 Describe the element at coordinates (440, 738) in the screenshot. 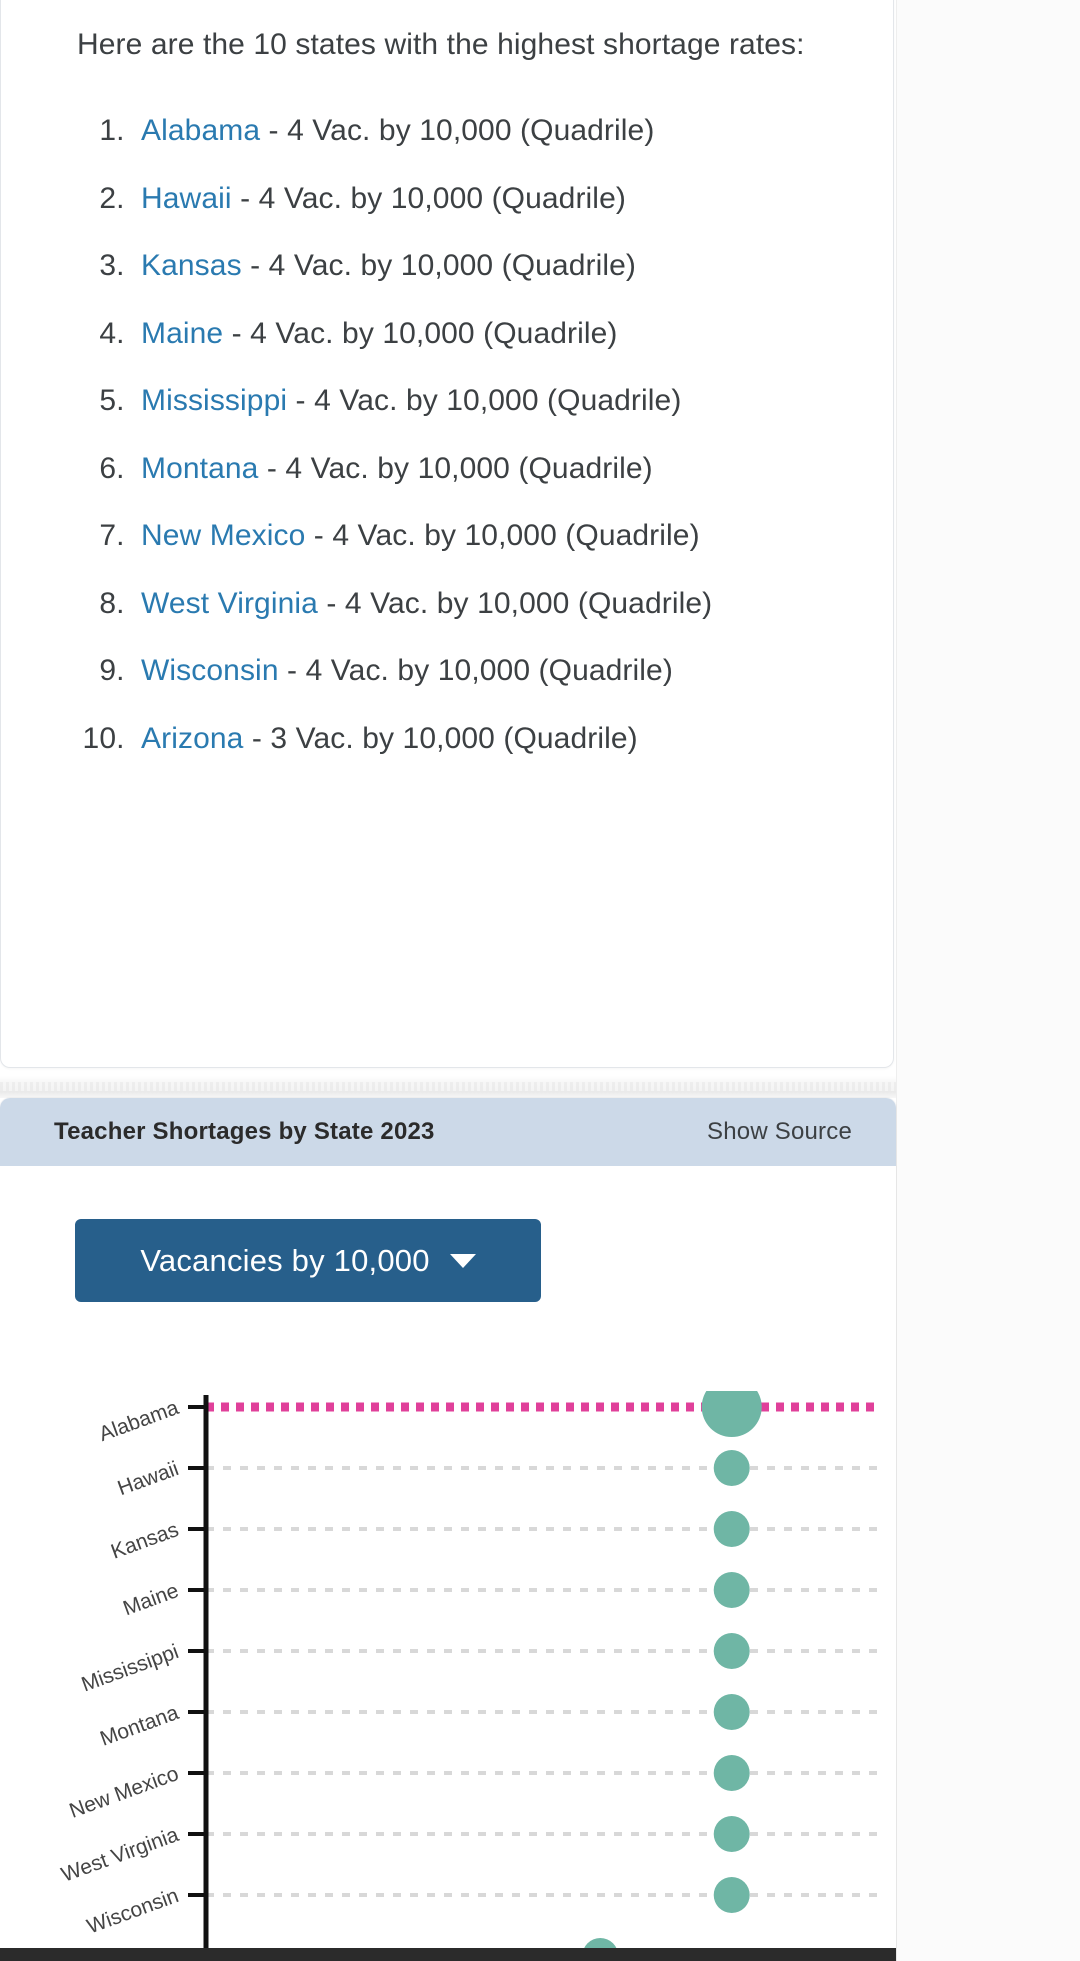

I see `state-detail-text: - 3 Vac. by 10,000 (Quadrile)` at that location.